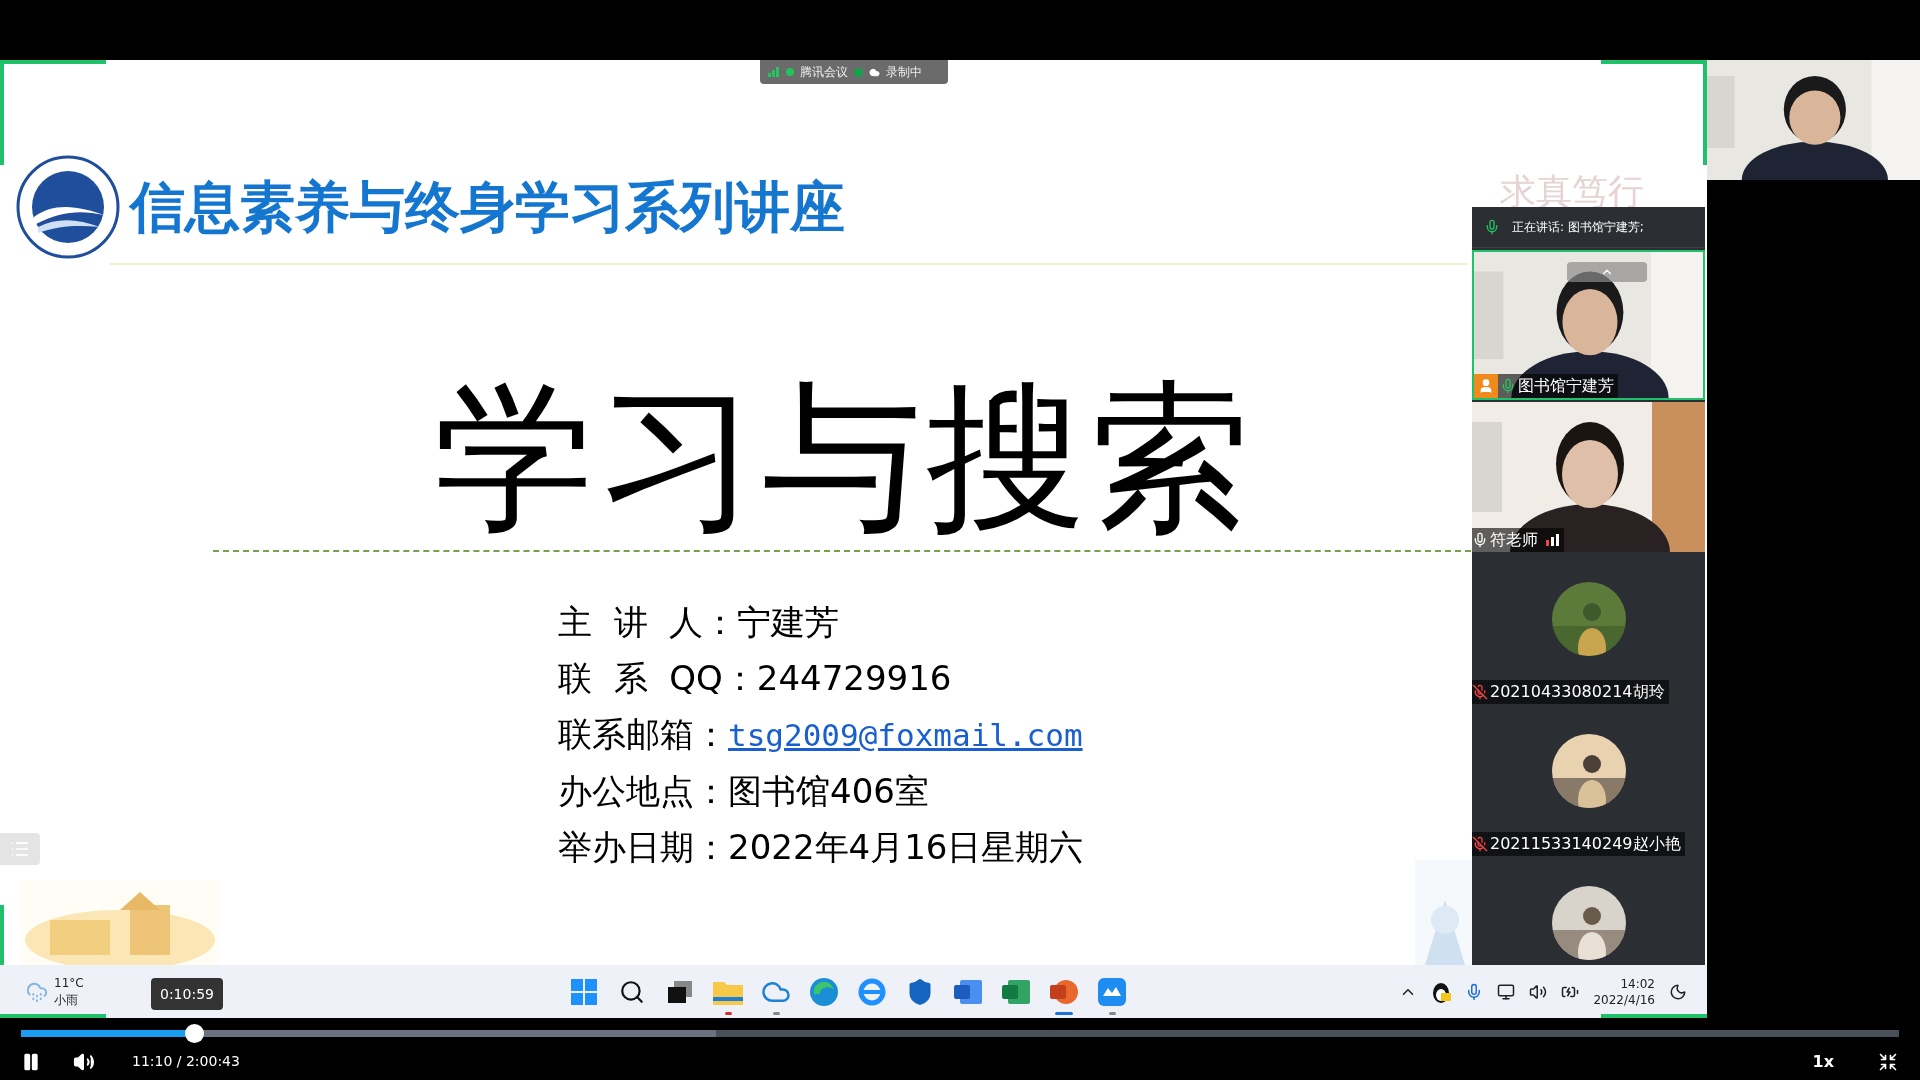 The image size is (1920, 1080). I want to click on mic-icon, so click(1492, 227).